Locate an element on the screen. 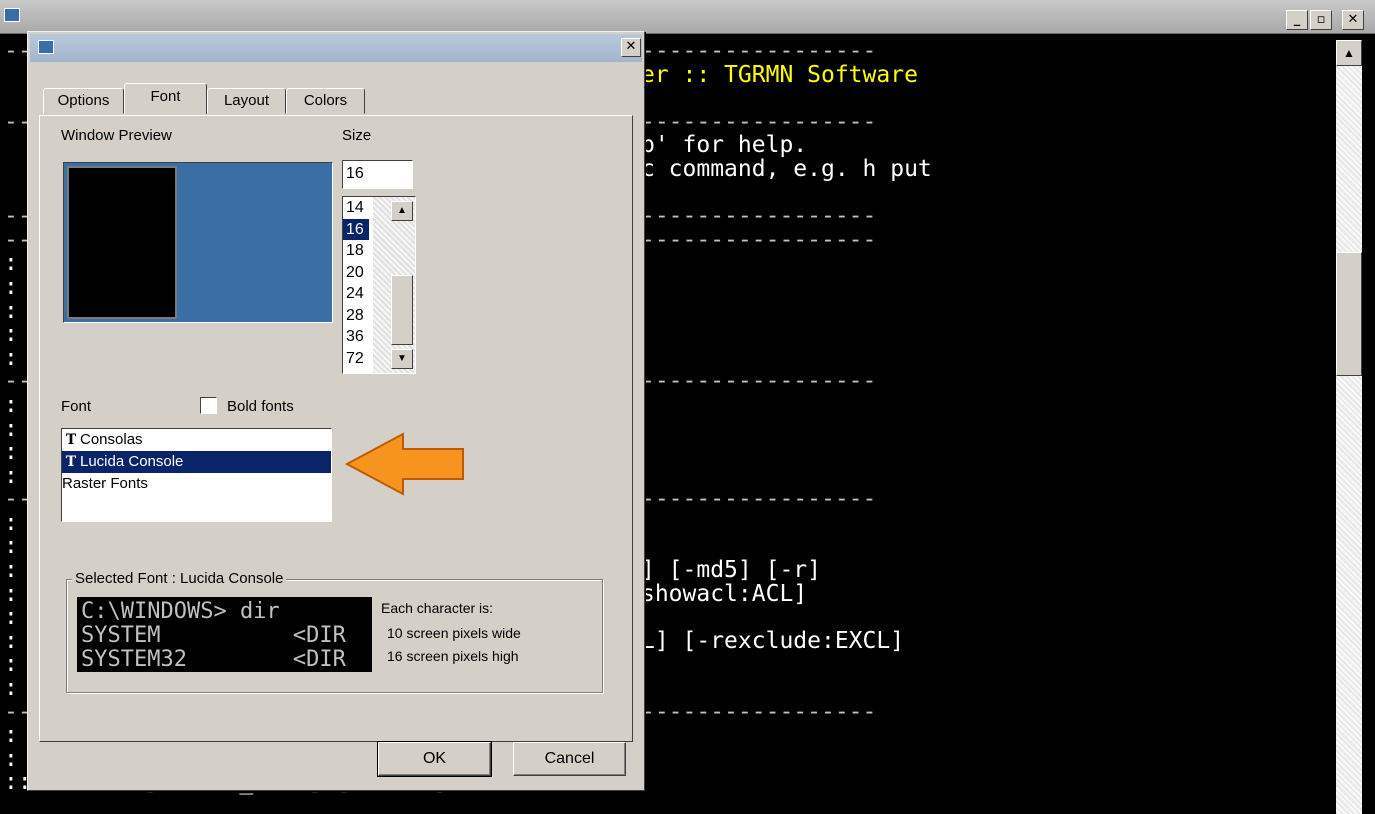 This screenshot has height=814, width=1375. size-option: 14 is located at coordinates (356, 208).